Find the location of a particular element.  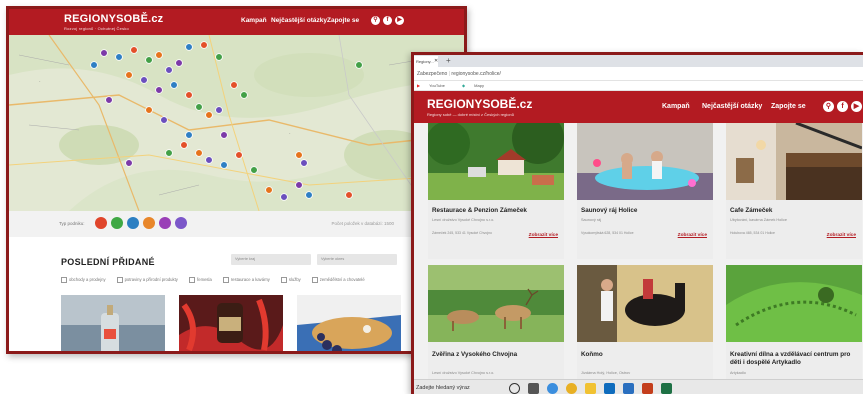

filter-food: potraviny a přírodní produkty is located at coordinates (147, 280).